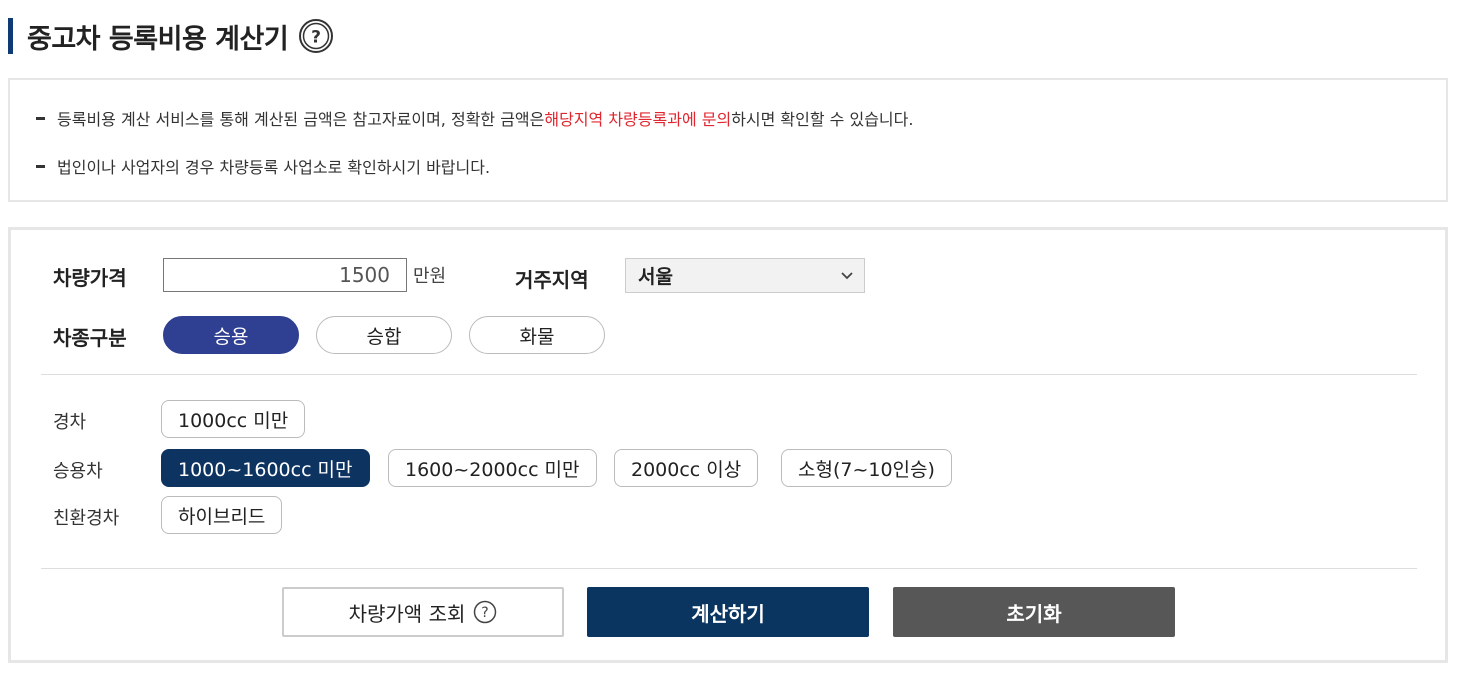  I want to click on option-light-under-1000cc: 1000cc 미만, so click(233, 419).